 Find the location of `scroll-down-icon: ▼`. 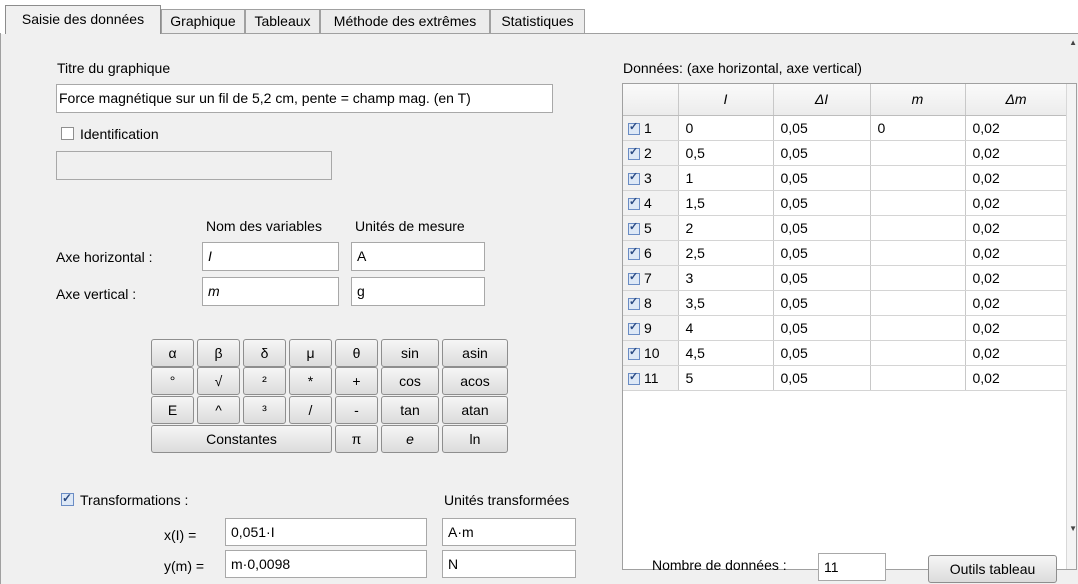

scroll-down-icon: ▼ is located at coordinates (1073, 528).